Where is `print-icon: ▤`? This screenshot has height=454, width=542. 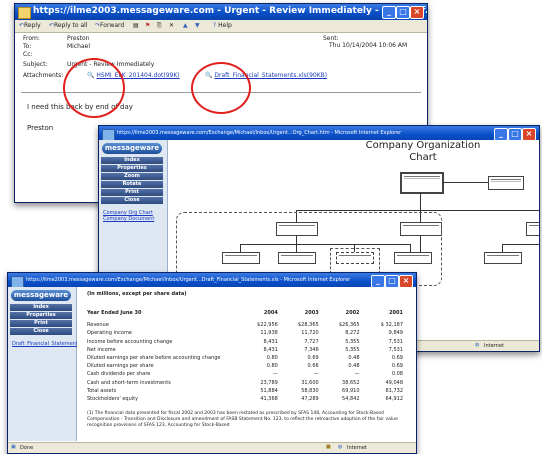
print-icon: ▤ is located at coordinates (136, 26).